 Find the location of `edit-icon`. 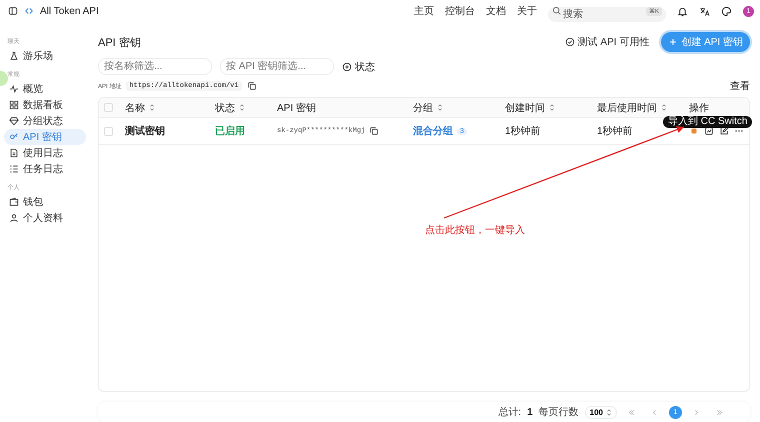

edit-icon is located at coordinates (724, 131).